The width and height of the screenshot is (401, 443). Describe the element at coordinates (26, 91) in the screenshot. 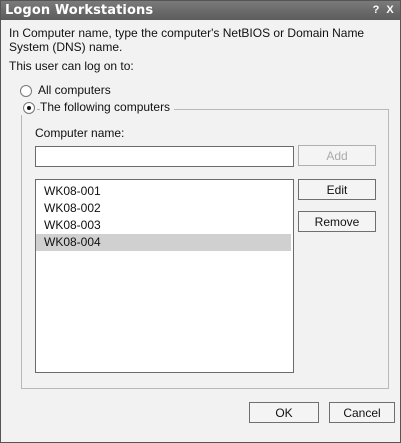

I see `all-computers-radio` at that location.